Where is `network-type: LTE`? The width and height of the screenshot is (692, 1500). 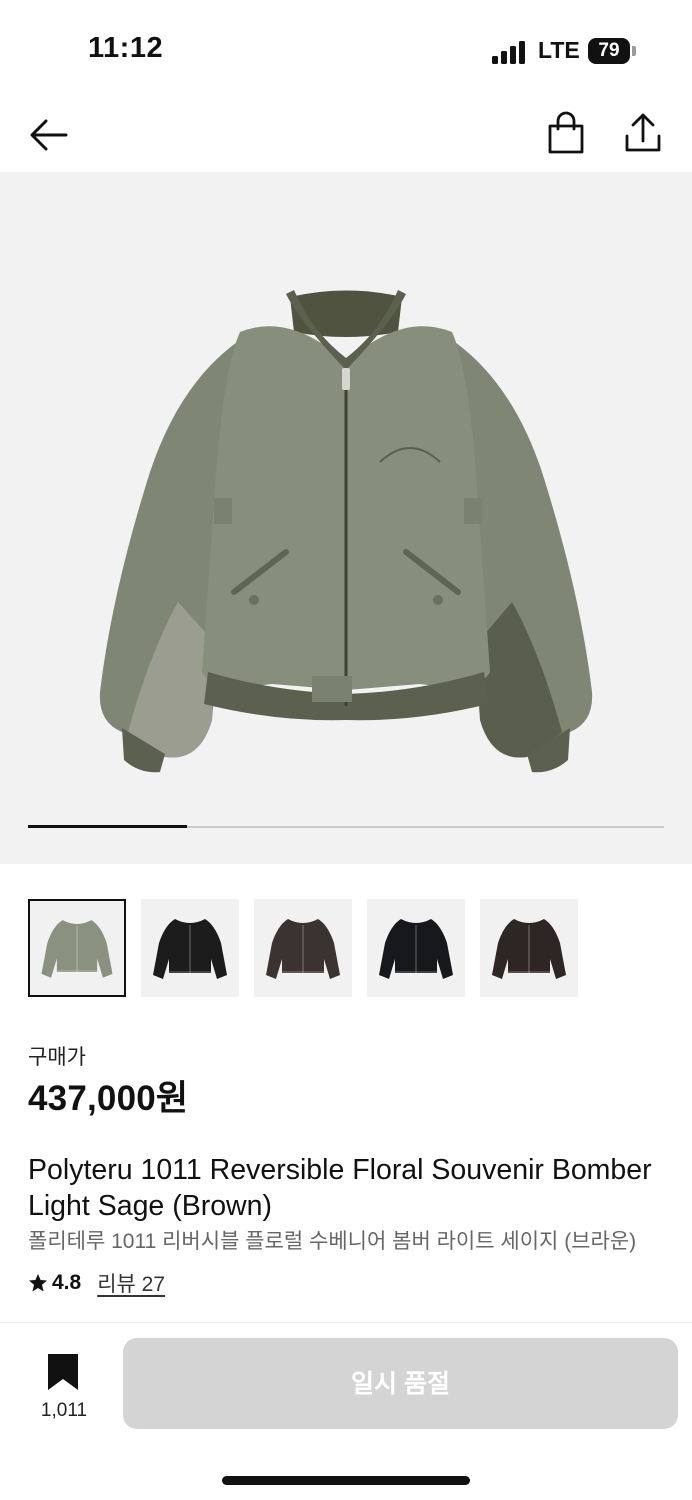
network-type: LTE is located at coordinates (559, 50).